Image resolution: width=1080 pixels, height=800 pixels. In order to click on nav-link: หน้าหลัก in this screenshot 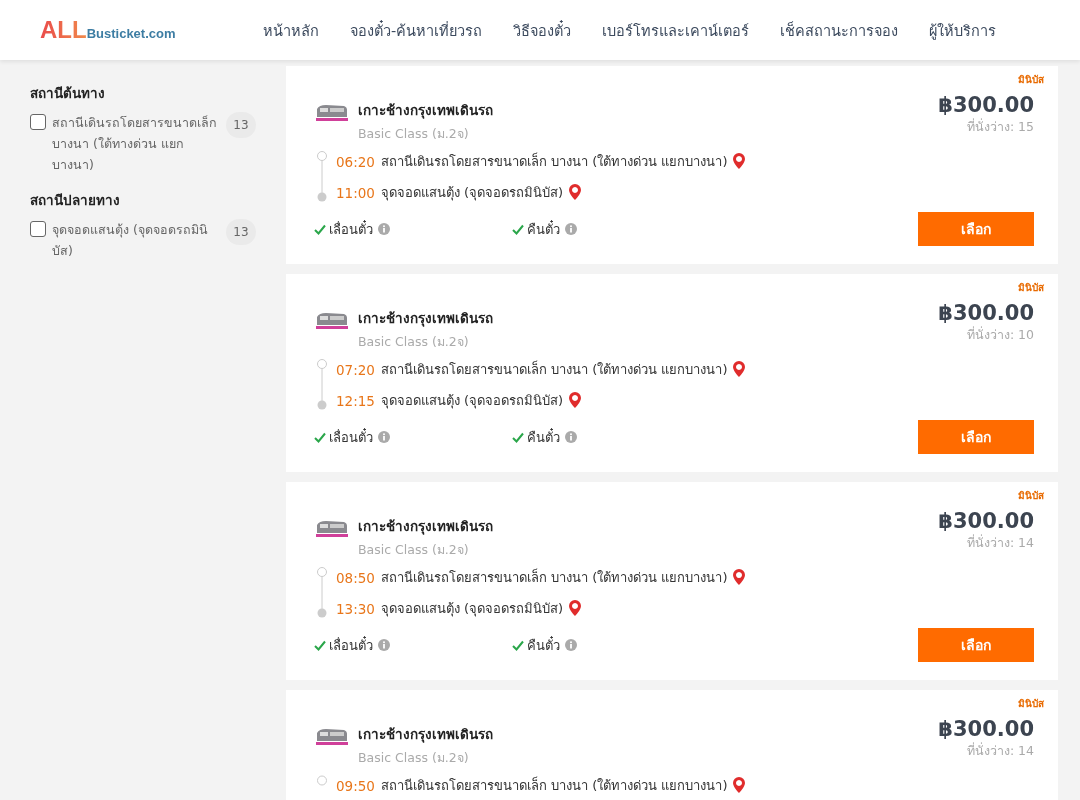, I will do `click(291, 30)`.